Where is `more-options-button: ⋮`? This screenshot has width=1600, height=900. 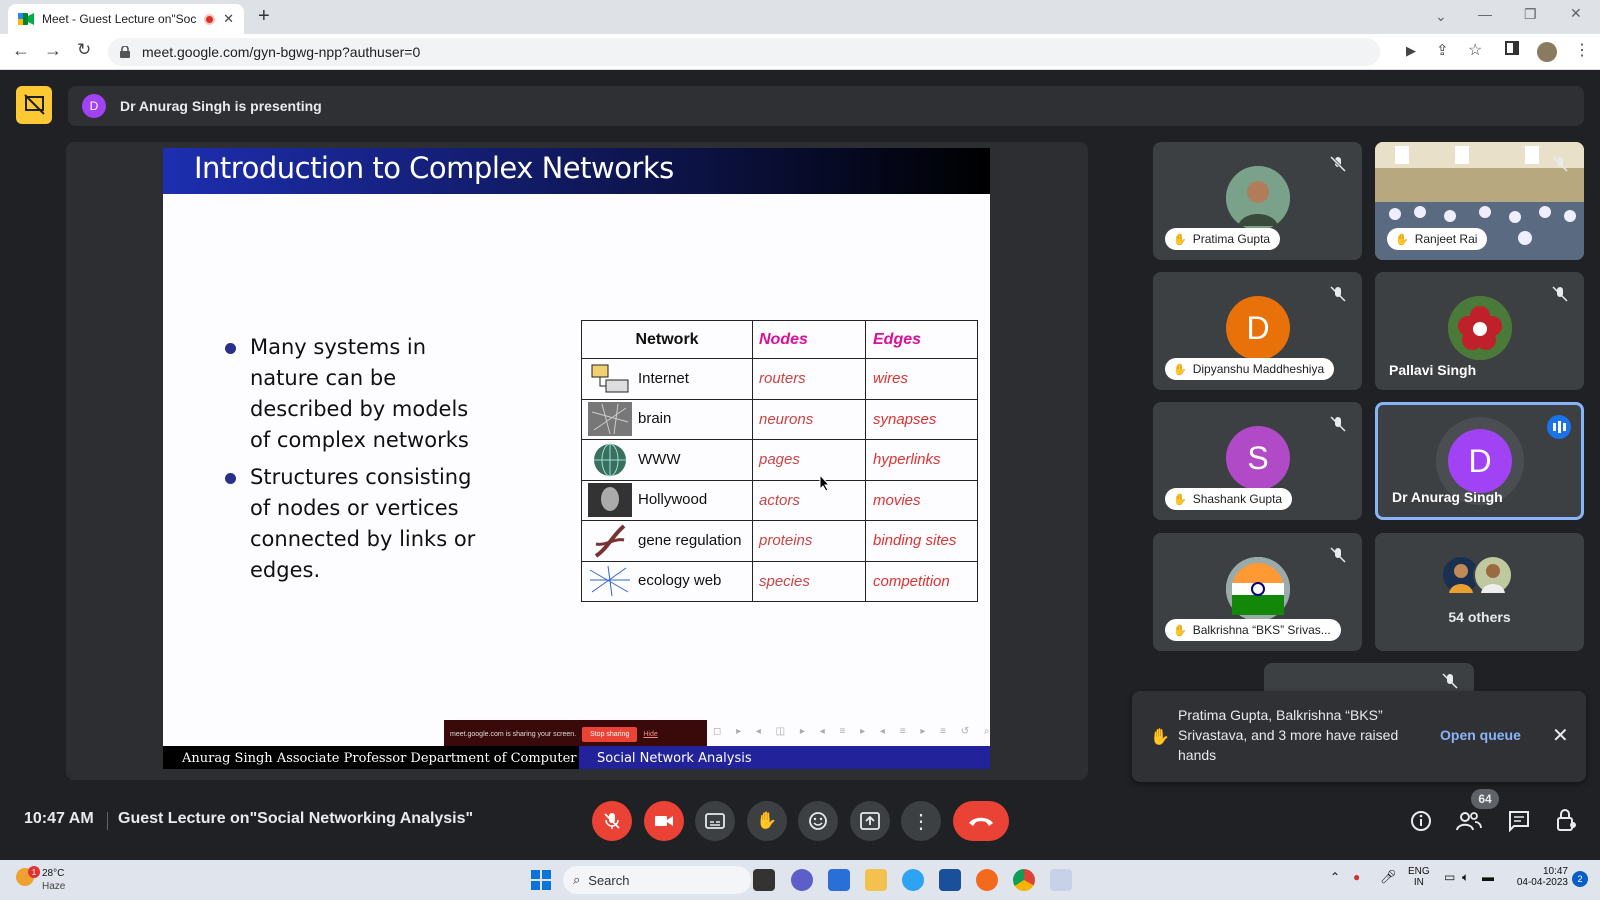 more-options-button: ⋮ is located at coordinates (921, 821).